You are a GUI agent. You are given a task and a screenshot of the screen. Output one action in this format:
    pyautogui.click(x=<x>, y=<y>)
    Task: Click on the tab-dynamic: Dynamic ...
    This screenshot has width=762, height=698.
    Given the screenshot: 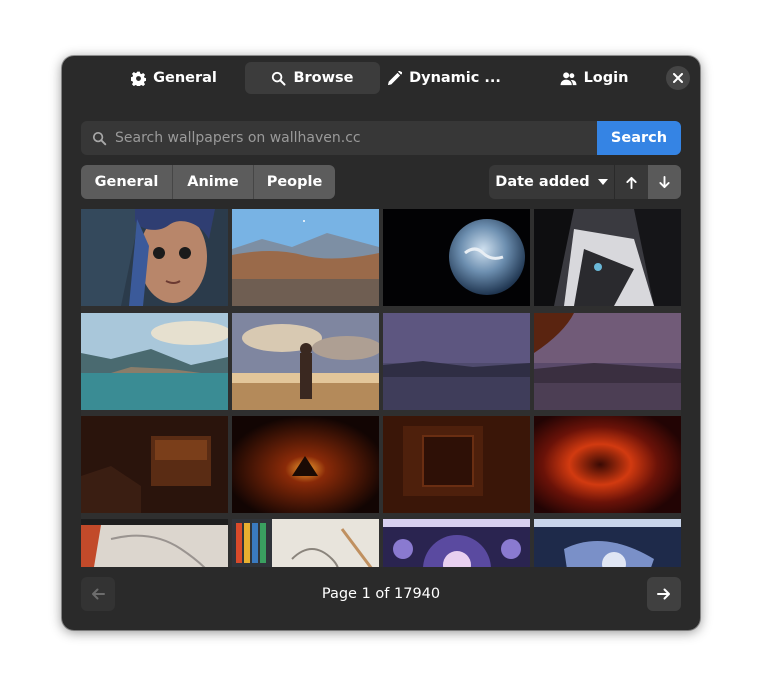 What is the action you would take?
    pyautogui.click(x=444, y=78)
    